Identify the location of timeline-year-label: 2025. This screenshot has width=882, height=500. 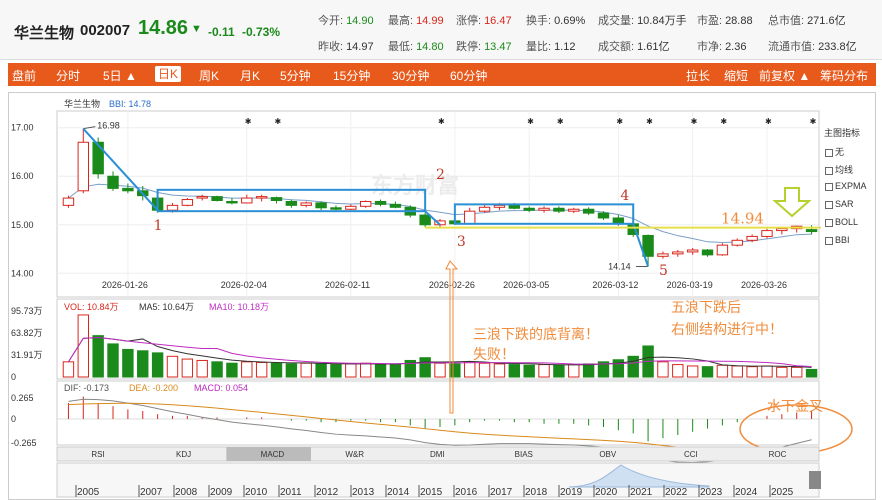
(782, 492).